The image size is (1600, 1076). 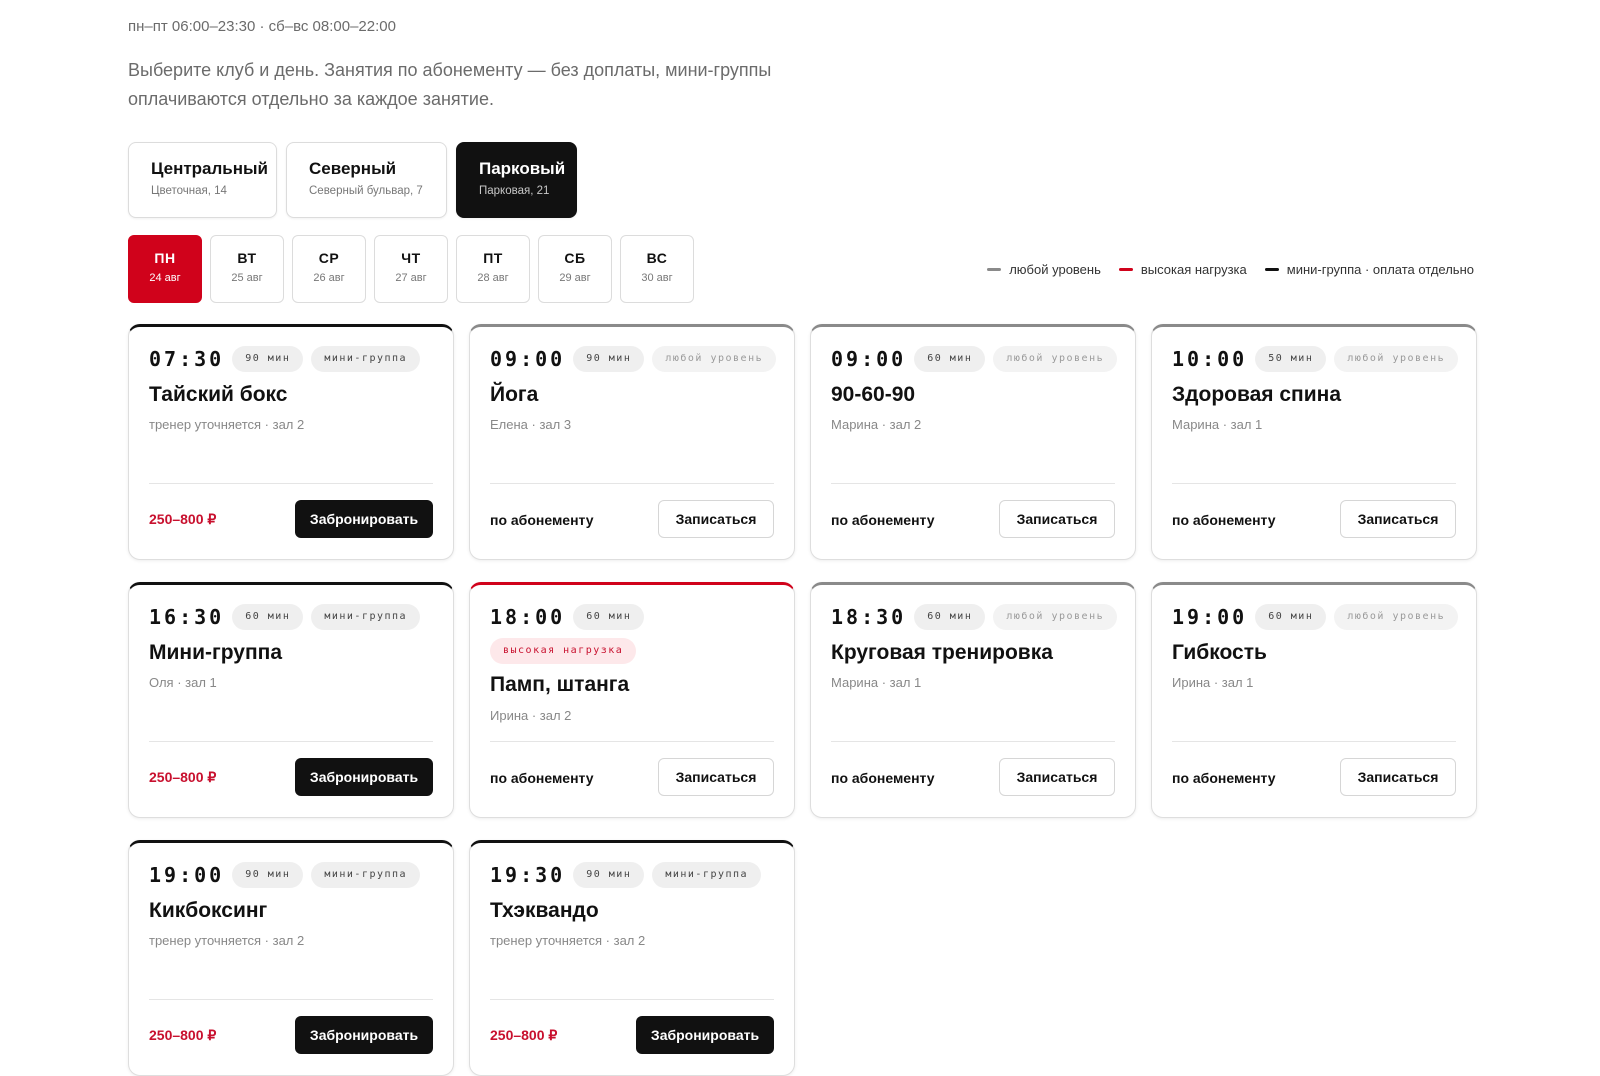 I want to click on day-tab-sat: СБ 29 авг, so click(x=575, y=269).